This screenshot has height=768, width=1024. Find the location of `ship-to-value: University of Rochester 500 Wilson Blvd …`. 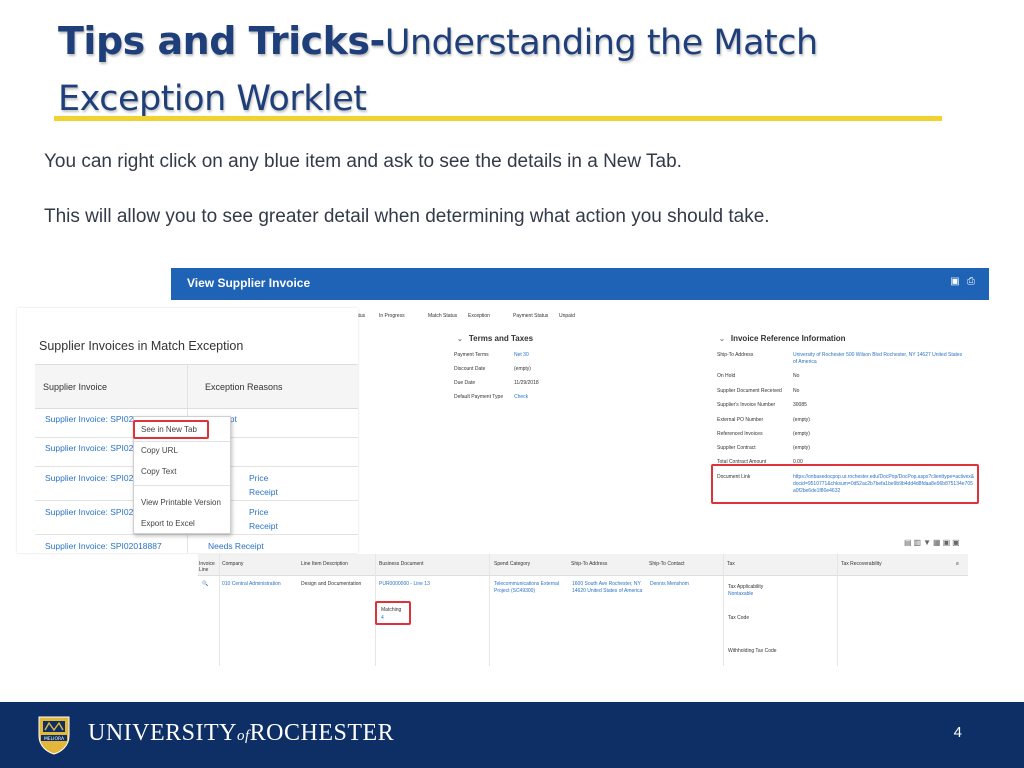

ship-to-value: University of Rochester 500 Wilson Blvd … is located at coordinates (878, 359).